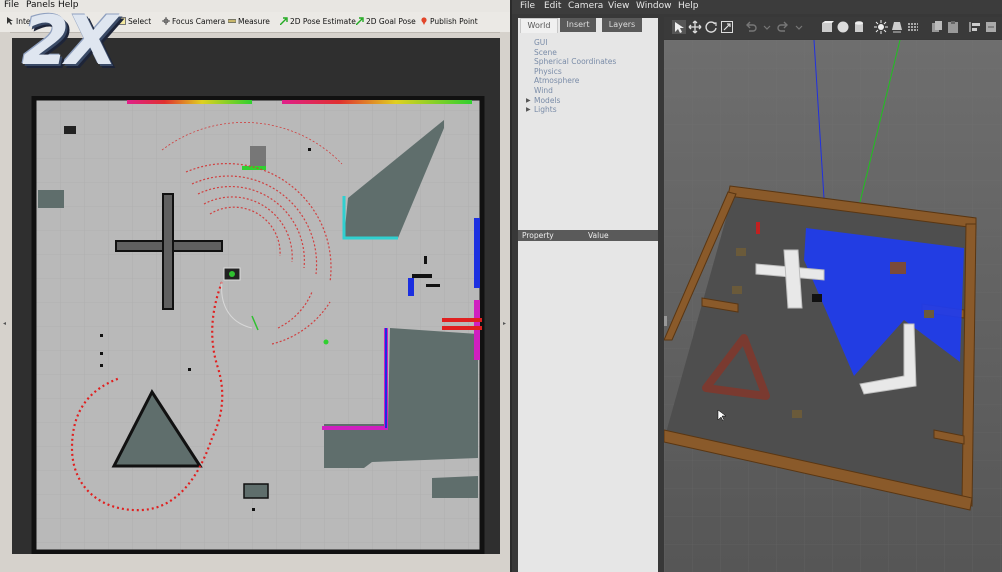 This screenshot has width=1002, height=572. What do you see at coordinates (255, 564) in the screenshot?
I see `rviz-status-area` at bounding box center [255, 564].